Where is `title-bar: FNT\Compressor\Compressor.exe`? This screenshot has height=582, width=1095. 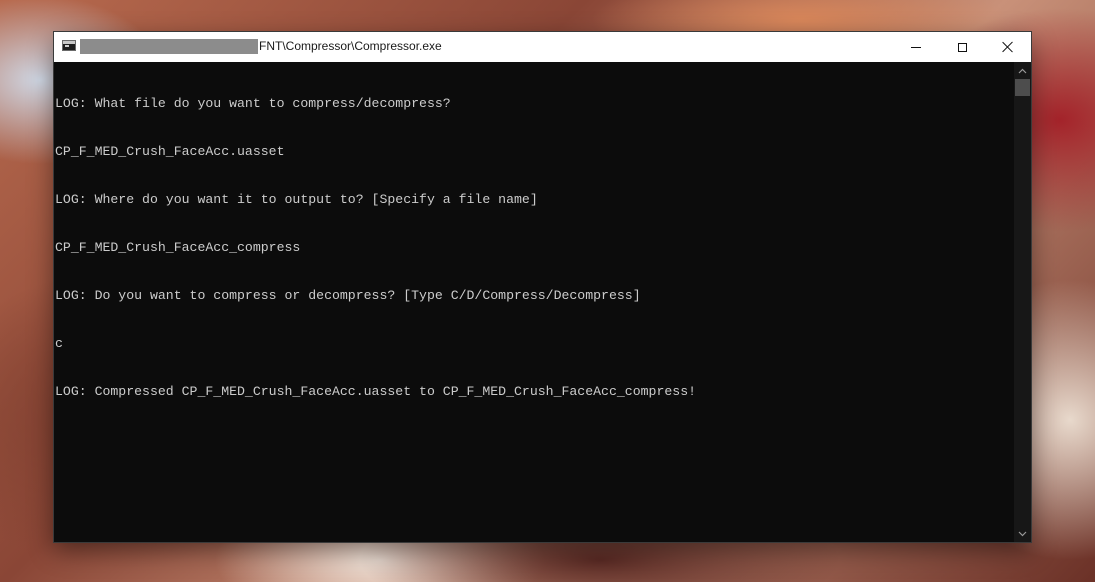
title-bar: FNT\Compressor\Compressor.exe is located at coordinates (542, 47).